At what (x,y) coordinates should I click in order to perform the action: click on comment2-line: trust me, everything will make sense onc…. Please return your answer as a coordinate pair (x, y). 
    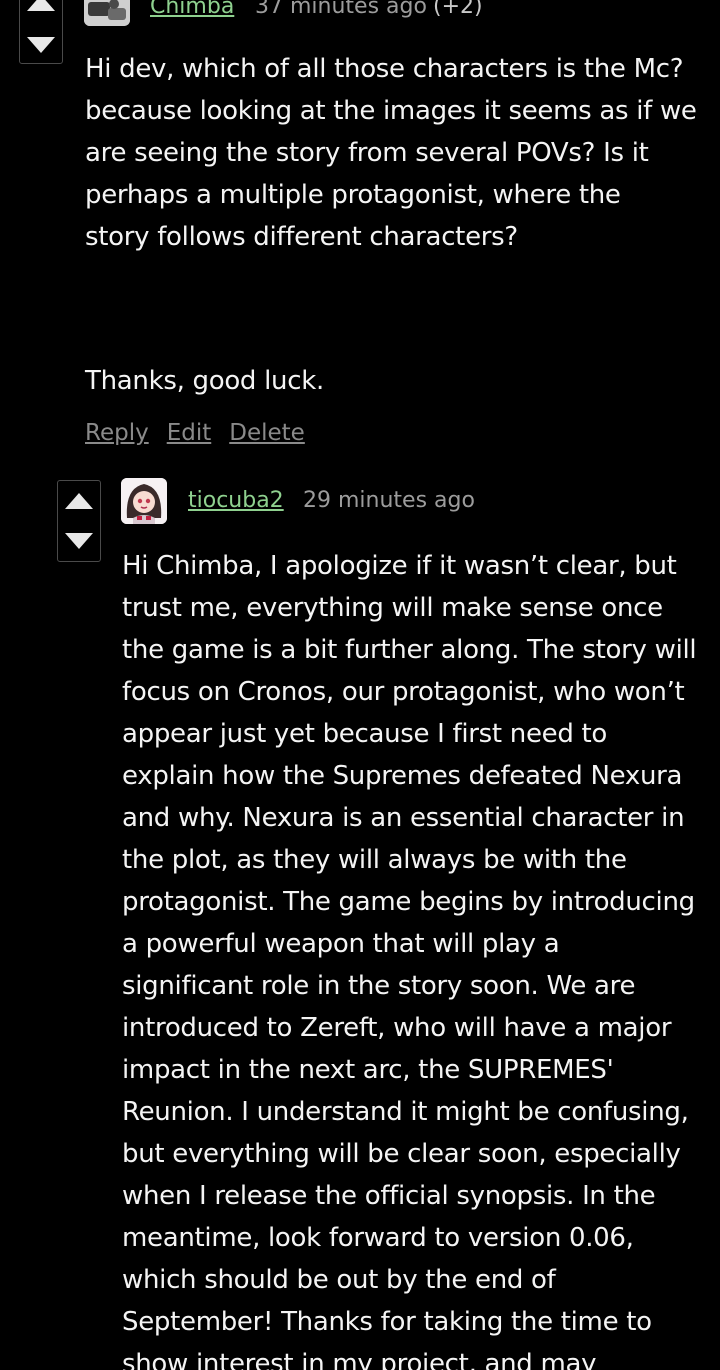
    Looking at the image, I should click on (392, 608).